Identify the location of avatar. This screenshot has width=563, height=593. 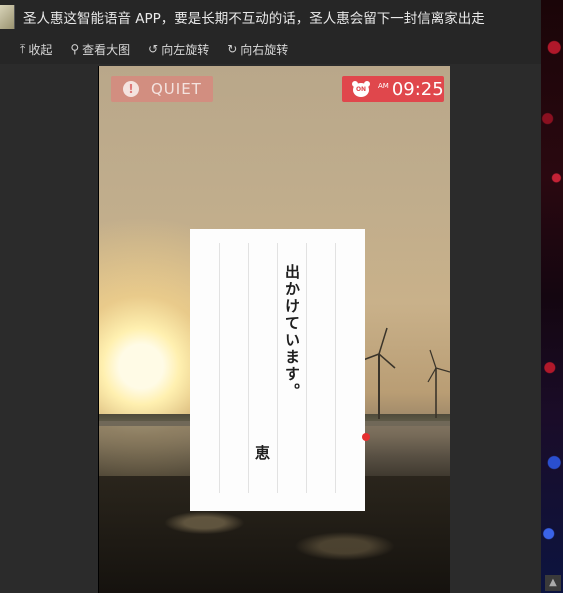
(7, 17).